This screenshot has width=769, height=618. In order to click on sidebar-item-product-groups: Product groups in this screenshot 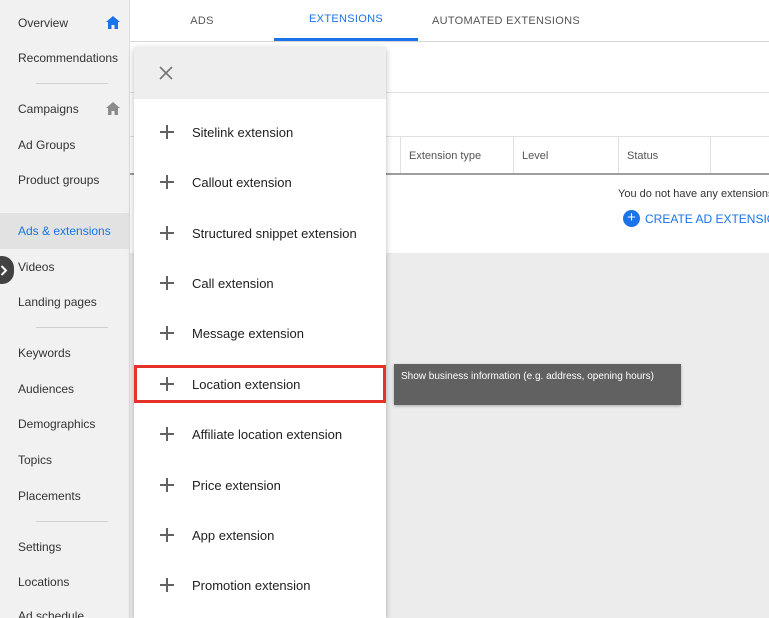, I will do `click(64, 180)`.